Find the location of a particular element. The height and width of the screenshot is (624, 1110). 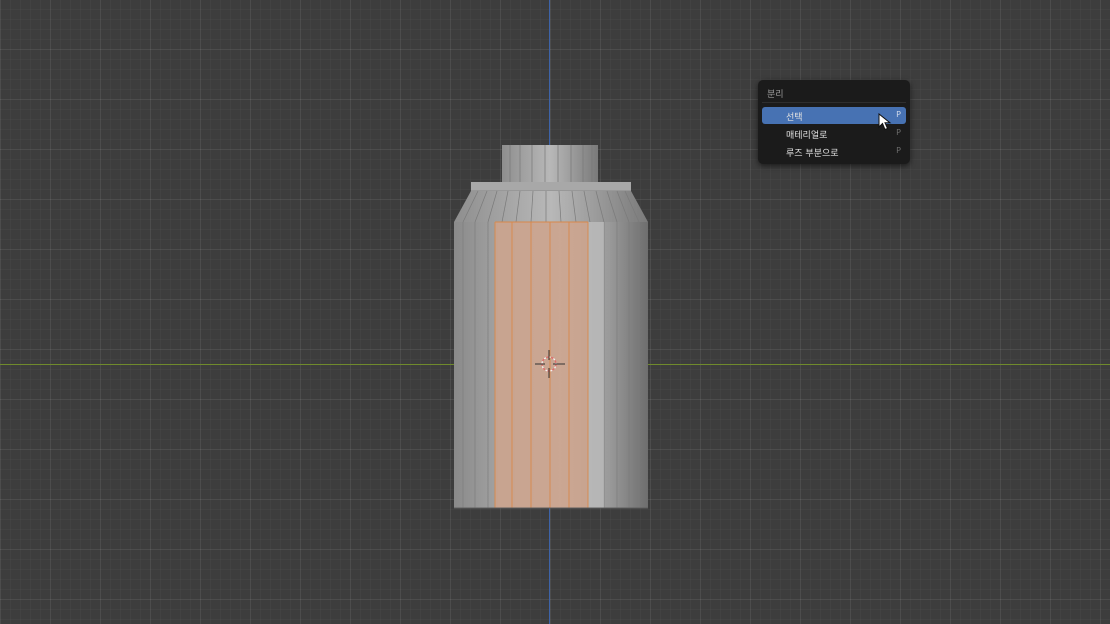

menu-divider is located at coordinates (834, 102).